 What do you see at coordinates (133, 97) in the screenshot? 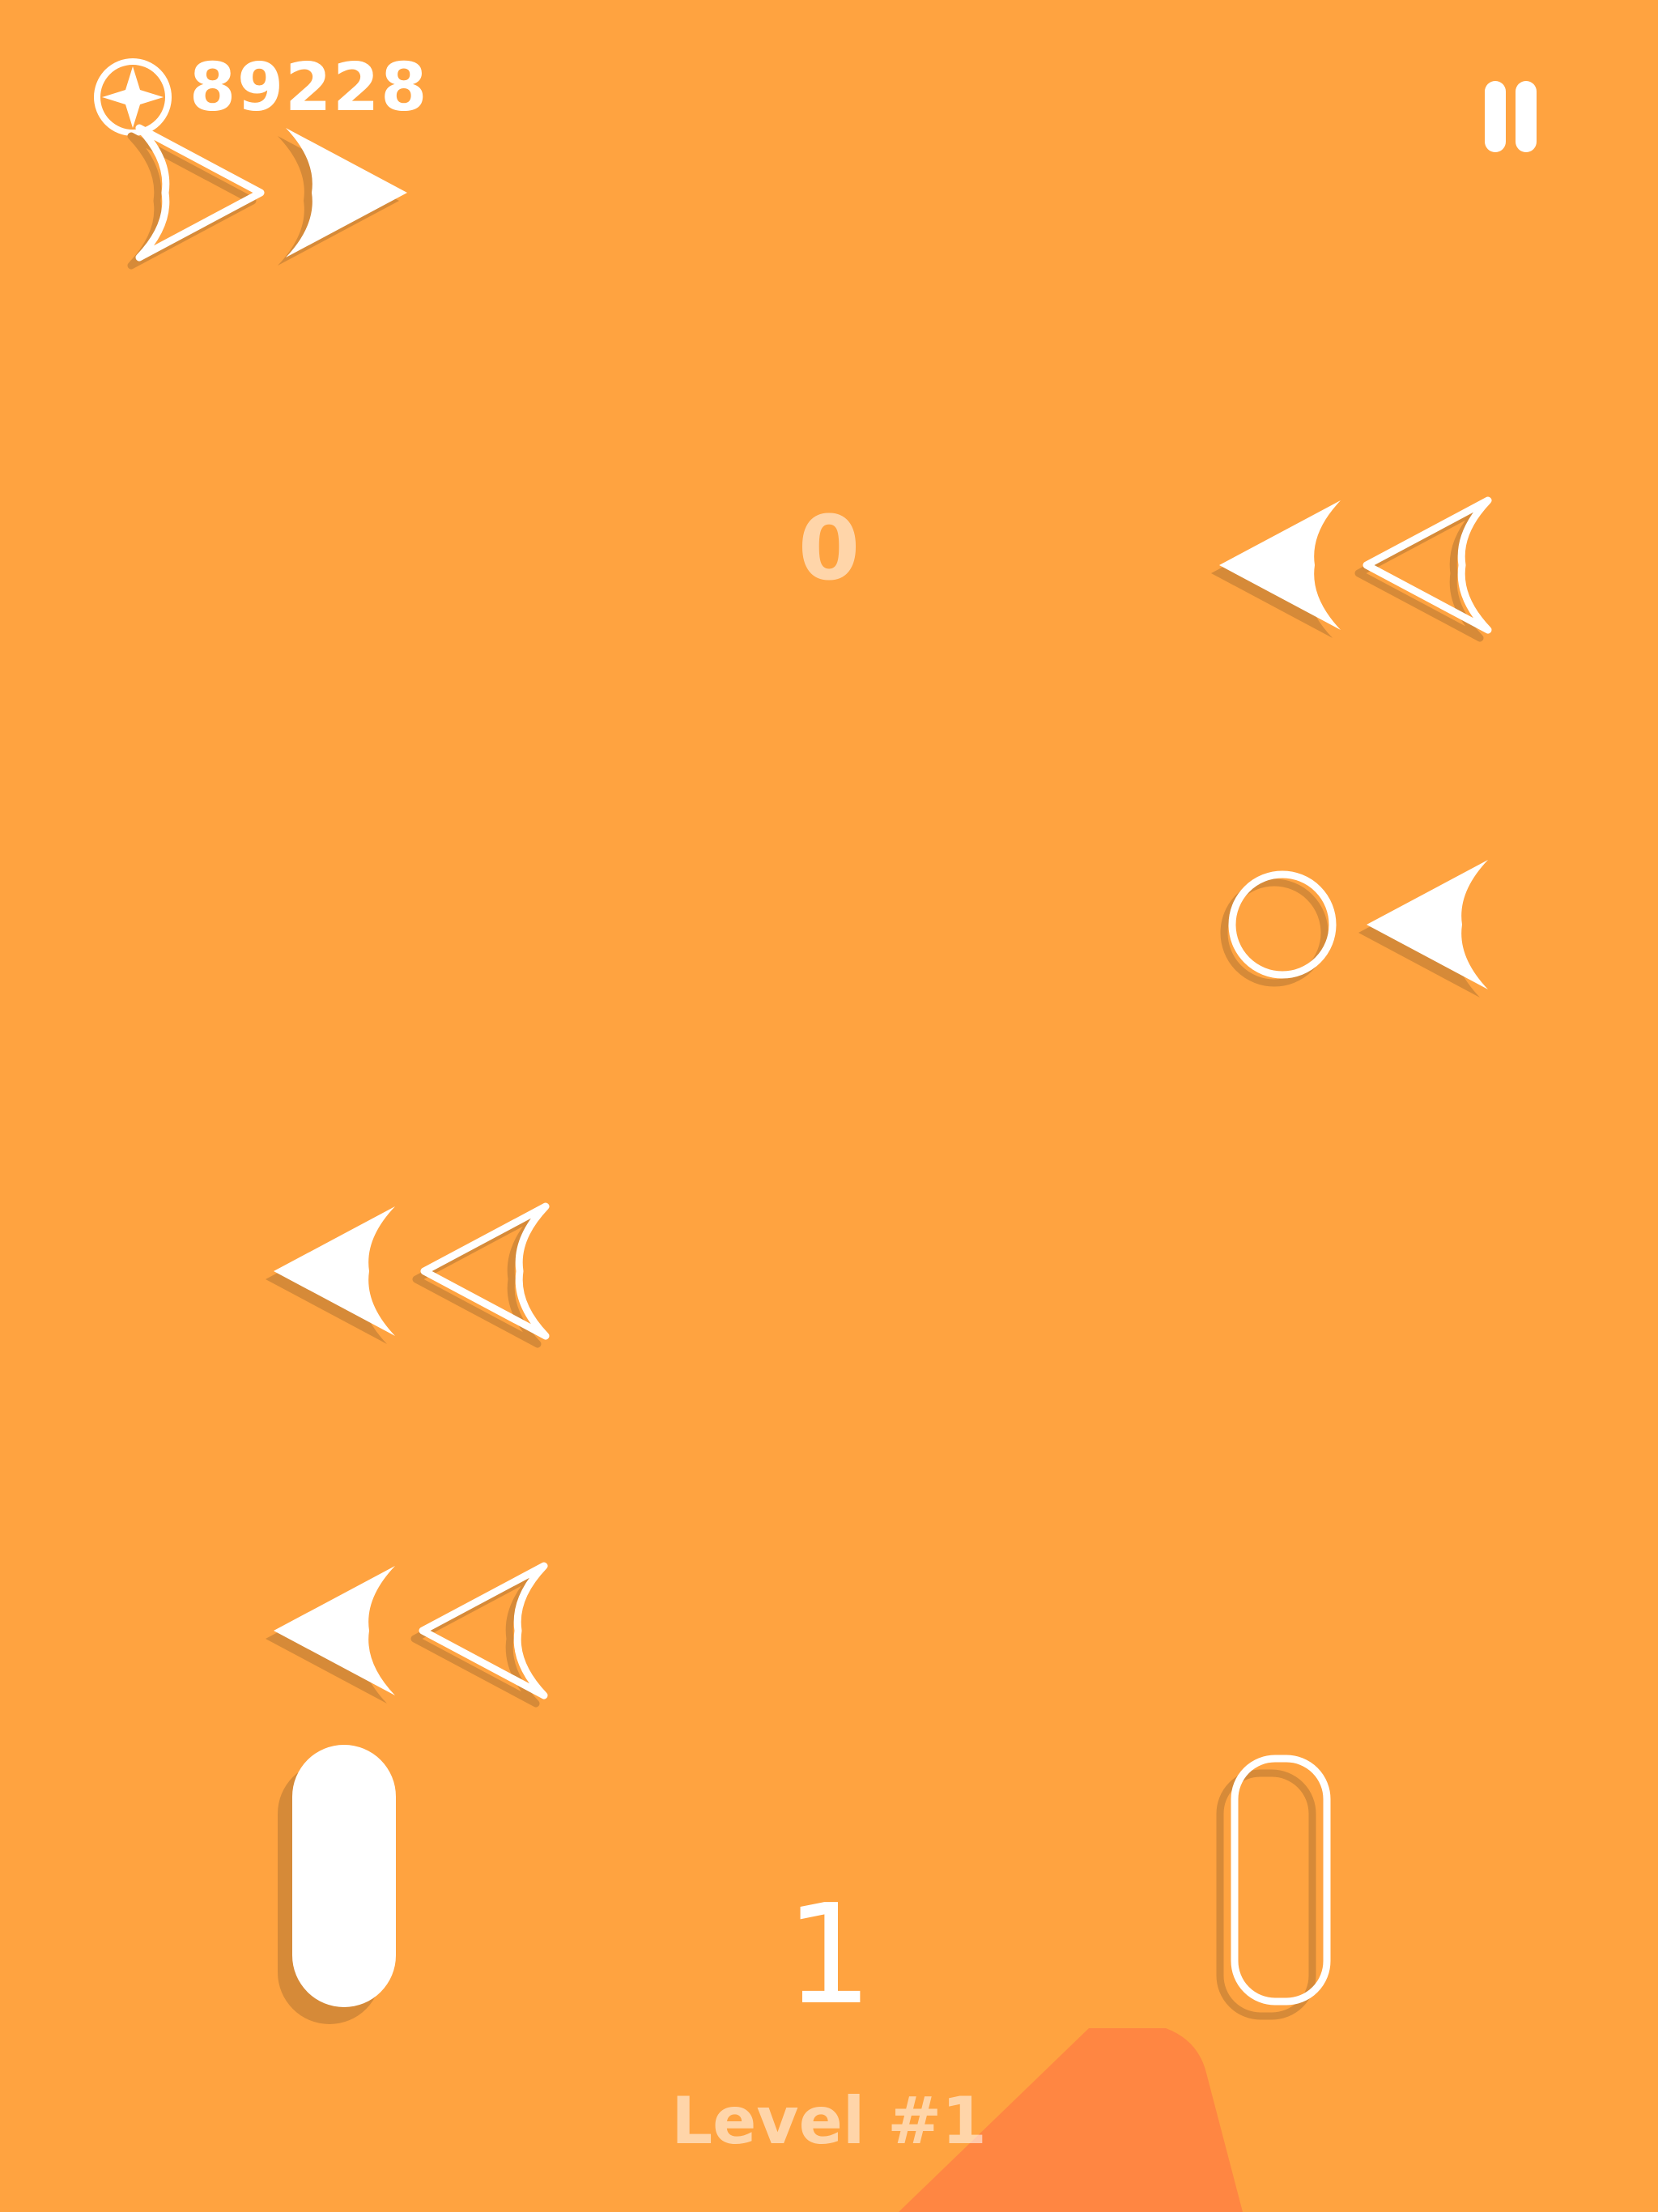
I see `star-coin-icon` at bounding box center [133, 97].